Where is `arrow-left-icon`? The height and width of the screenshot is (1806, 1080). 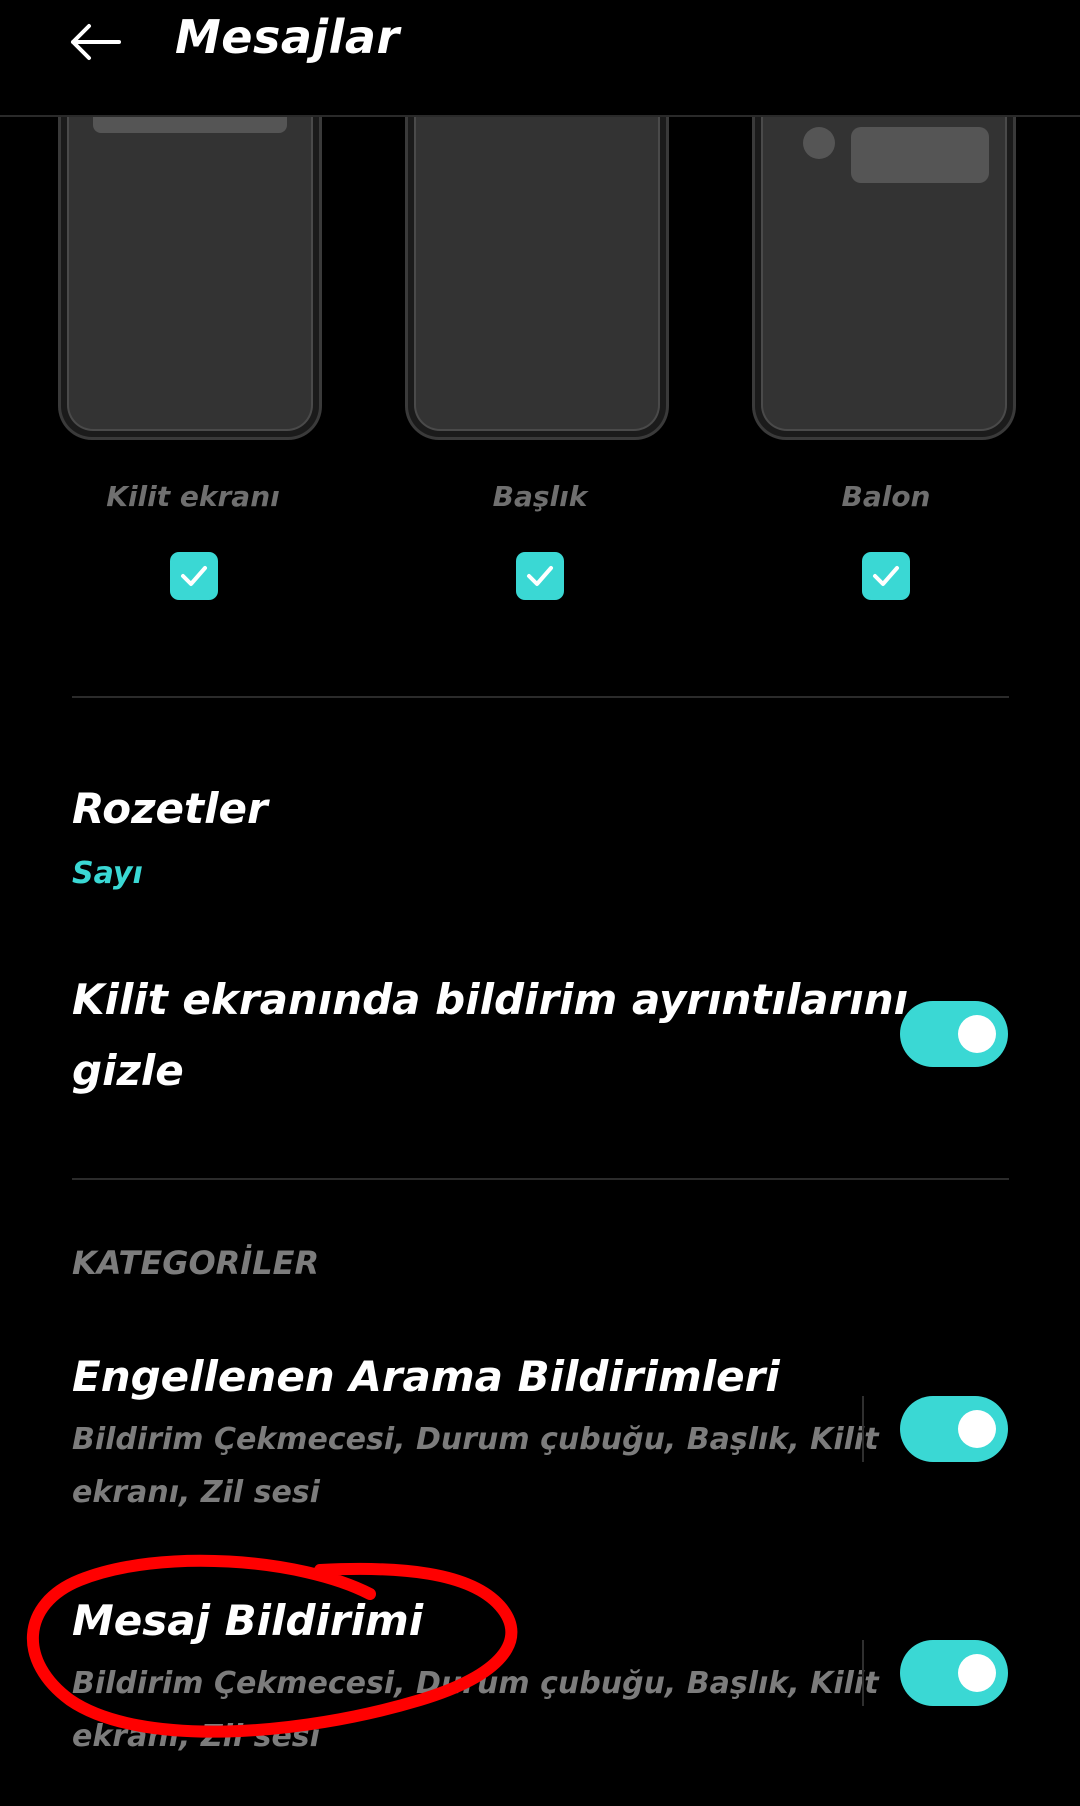
arrow-left-icon is located at coordinates (96, 42).